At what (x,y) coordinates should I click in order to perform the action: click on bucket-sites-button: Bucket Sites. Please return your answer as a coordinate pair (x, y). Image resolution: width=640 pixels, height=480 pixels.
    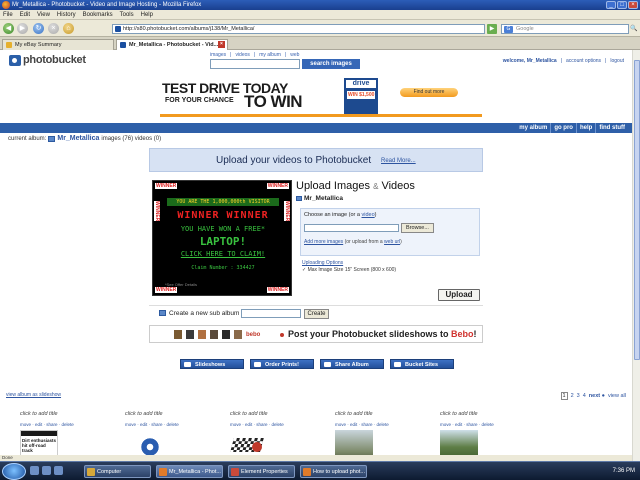
    Looking at the image, I should click on (422, 364).